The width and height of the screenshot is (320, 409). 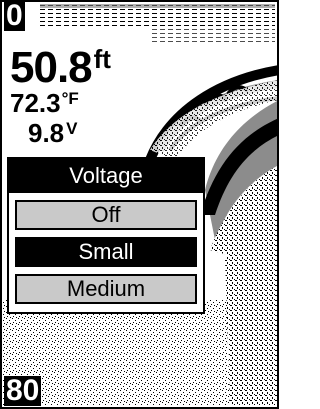 What do you see at coordinates (46, 133) in the screenshot?
I see `voltage-value: 9.8` at bounding box center [46, 133].